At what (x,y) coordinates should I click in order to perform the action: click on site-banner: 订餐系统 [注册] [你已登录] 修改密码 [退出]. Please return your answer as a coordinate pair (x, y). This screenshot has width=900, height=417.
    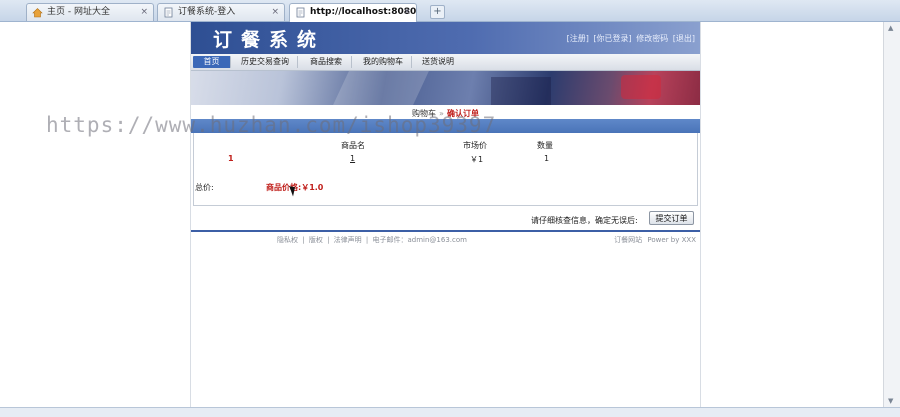
    Looking at the image, I should click on (445, 38).